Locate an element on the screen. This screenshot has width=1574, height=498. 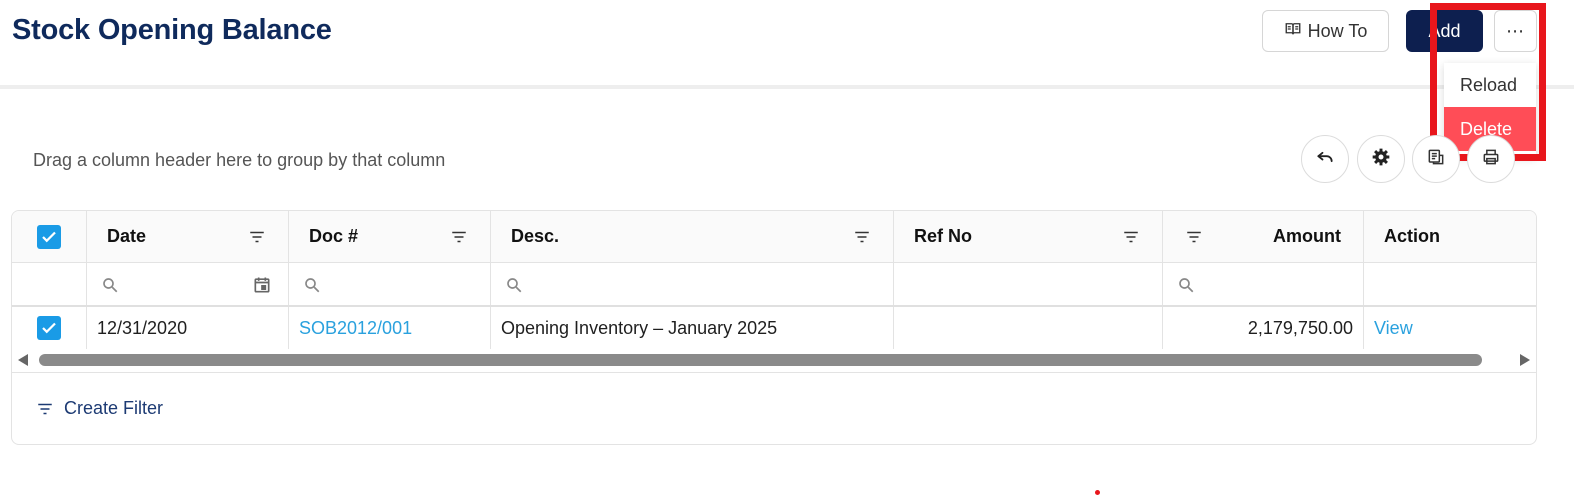
doc-filter-input is located at coordinates (390, 284).